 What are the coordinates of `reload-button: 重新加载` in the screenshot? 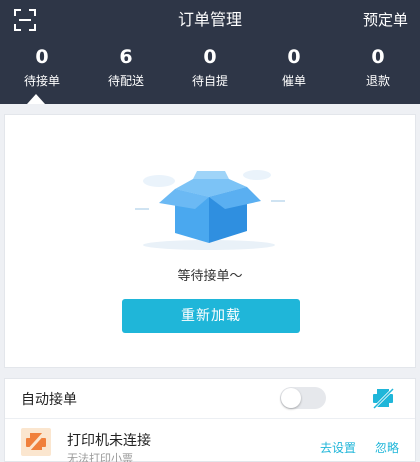 It's located at (211, 316).